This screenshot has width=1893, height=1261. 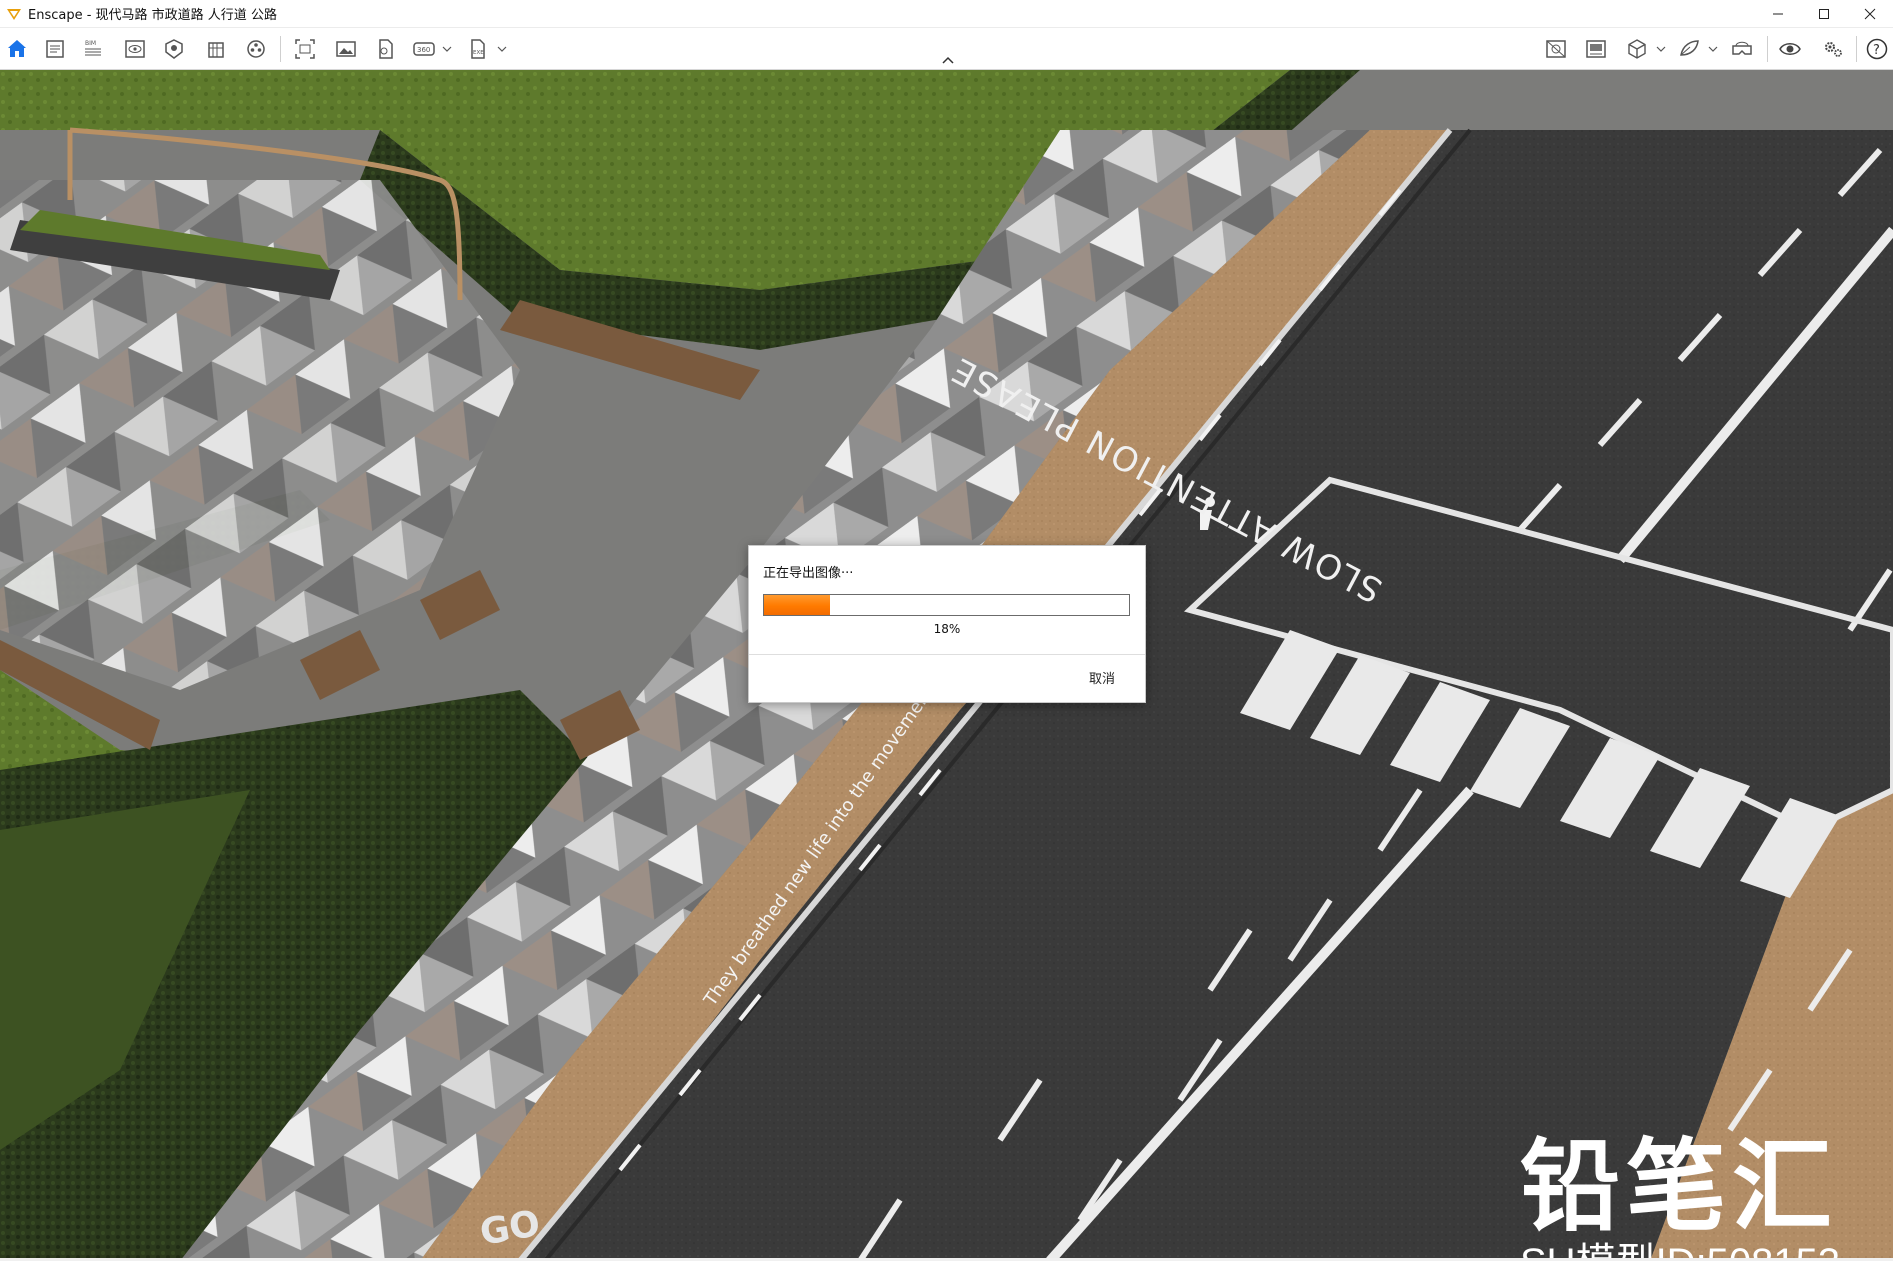 I want to click on bim-button: BIM, so click(x=93, y=49).